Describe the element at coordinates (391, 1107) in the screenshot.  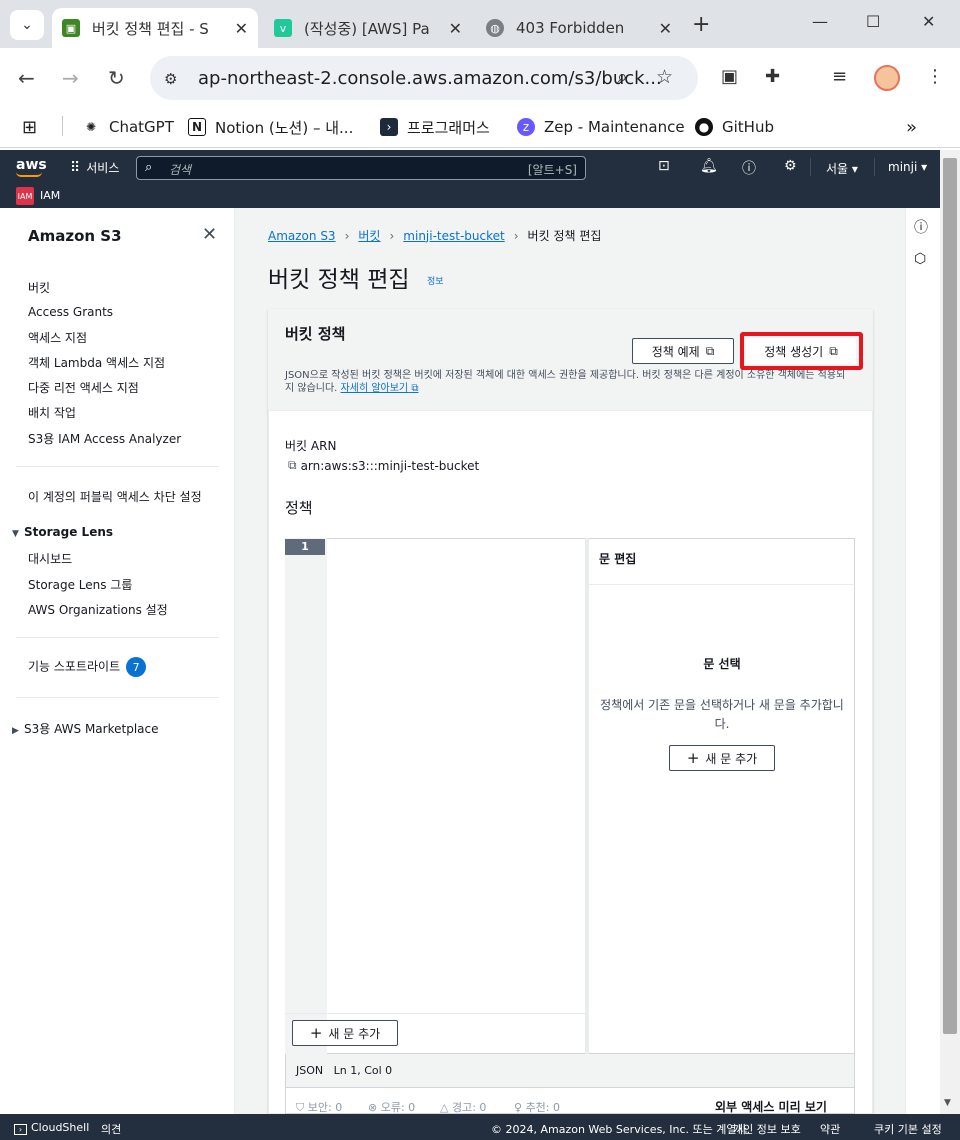
I see `errors-count: ⊗ 오류: 0` at that location.